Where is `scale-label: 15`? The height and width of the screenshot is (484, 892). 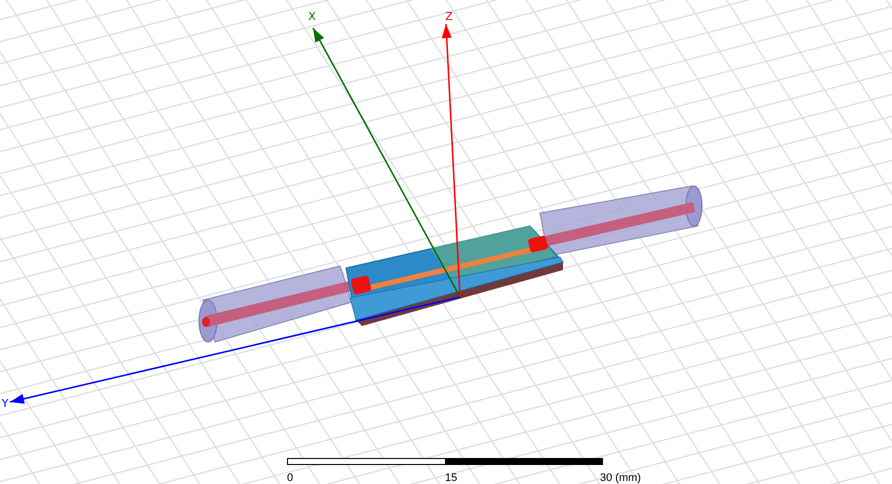 scale-label: 15 is located at coordinates (451, 478).